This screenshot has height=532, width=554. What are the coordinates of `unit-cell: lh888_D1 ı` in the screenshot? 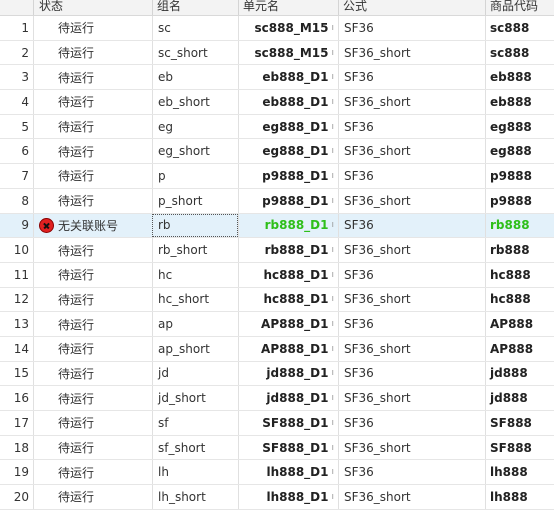 It's located at (288, 472).